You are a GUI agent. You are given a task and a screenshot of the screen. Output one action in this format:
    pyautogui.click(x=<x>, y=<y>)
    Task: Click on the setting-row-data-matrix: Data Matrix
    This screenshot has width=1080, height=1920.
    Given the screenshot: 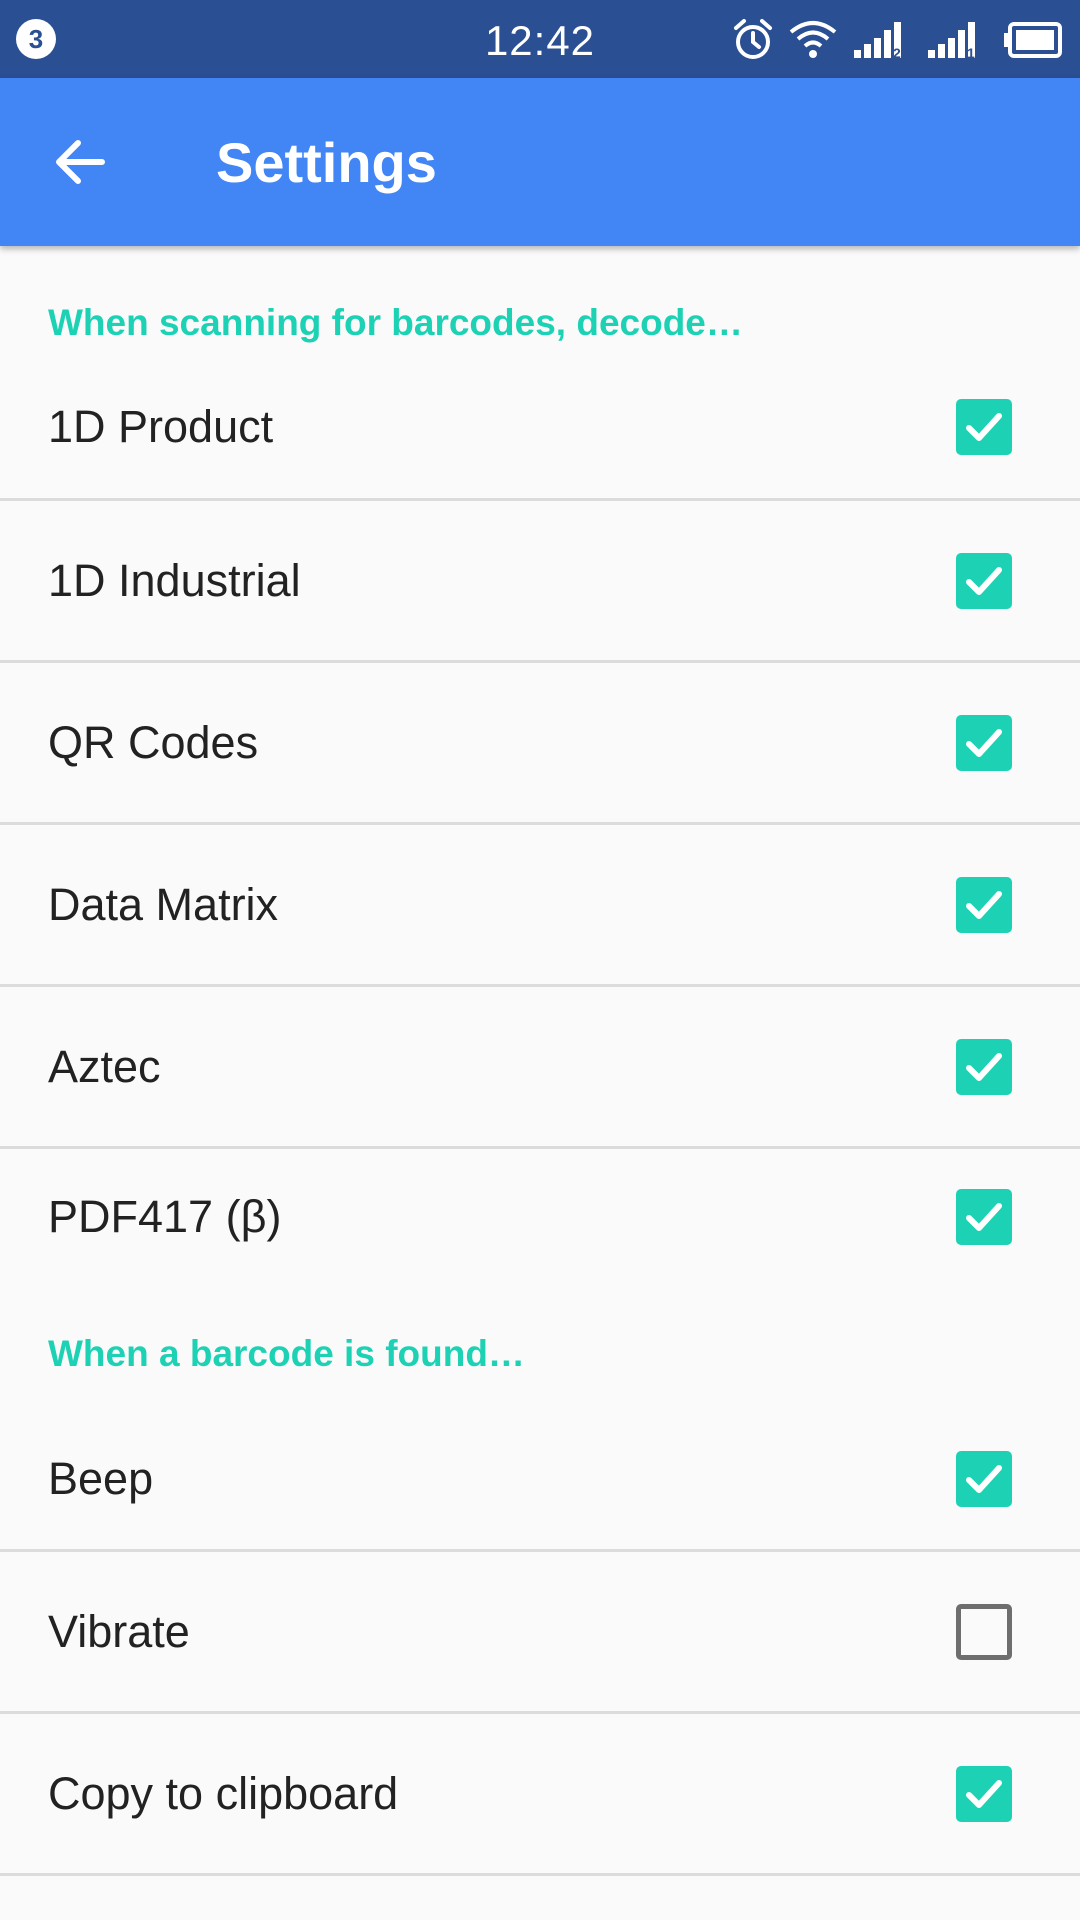 What is the action you would take?
    pyautogui.click(x=540, y=906)
    